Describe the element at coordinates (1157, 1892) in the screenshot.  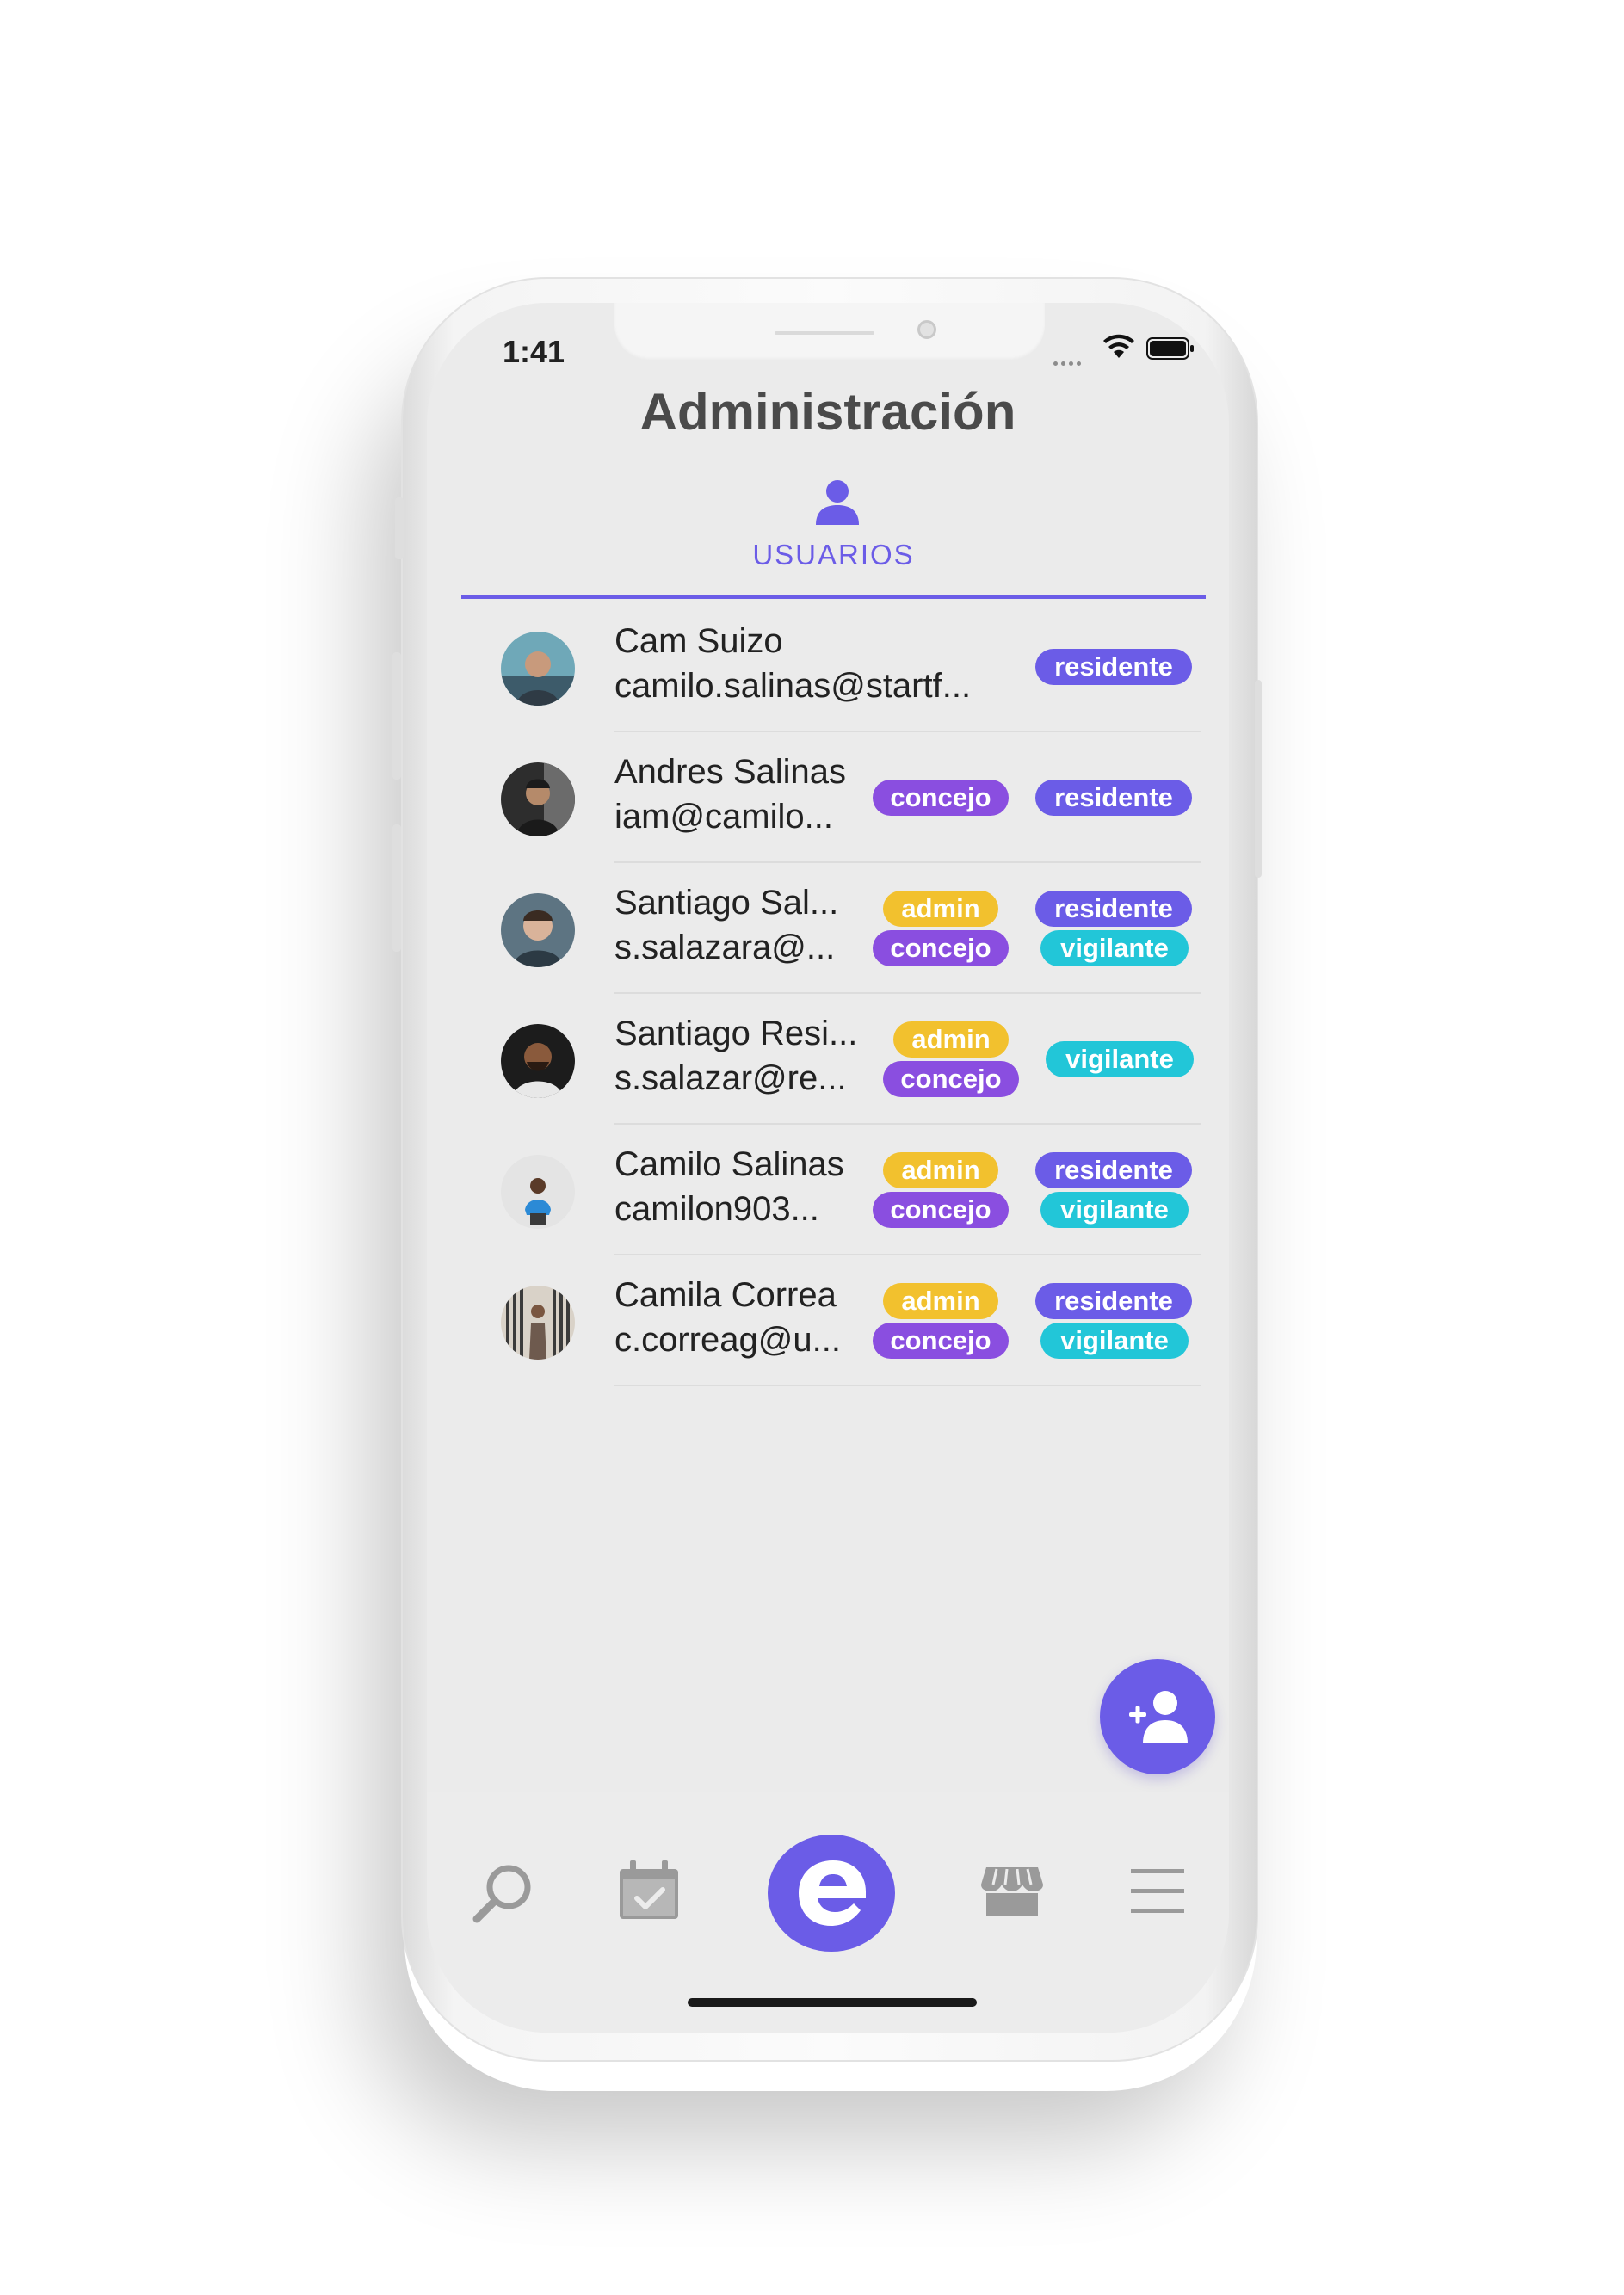
I see `menu-icon` at that location.